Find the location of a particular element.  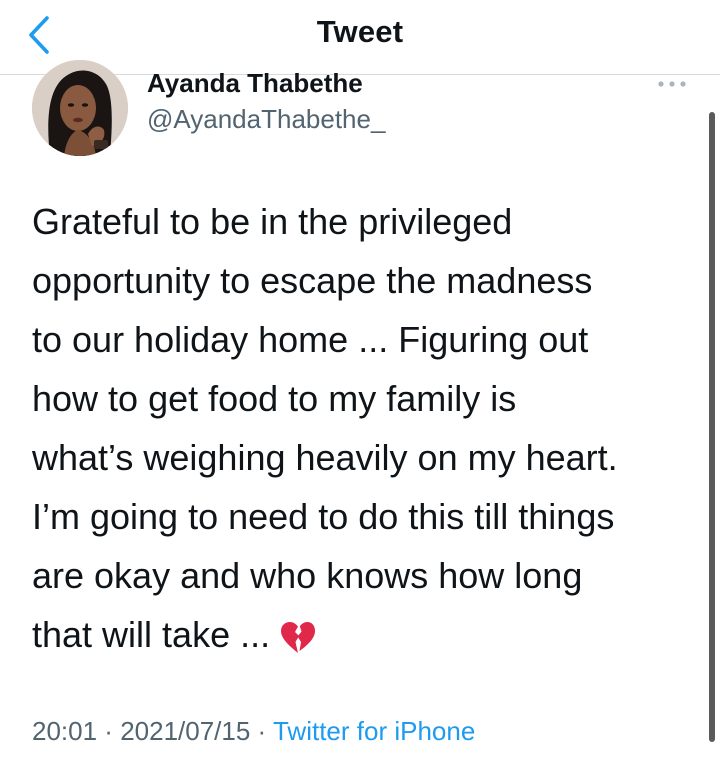

more-horizontal-icon is located at coordinates (672, 84).